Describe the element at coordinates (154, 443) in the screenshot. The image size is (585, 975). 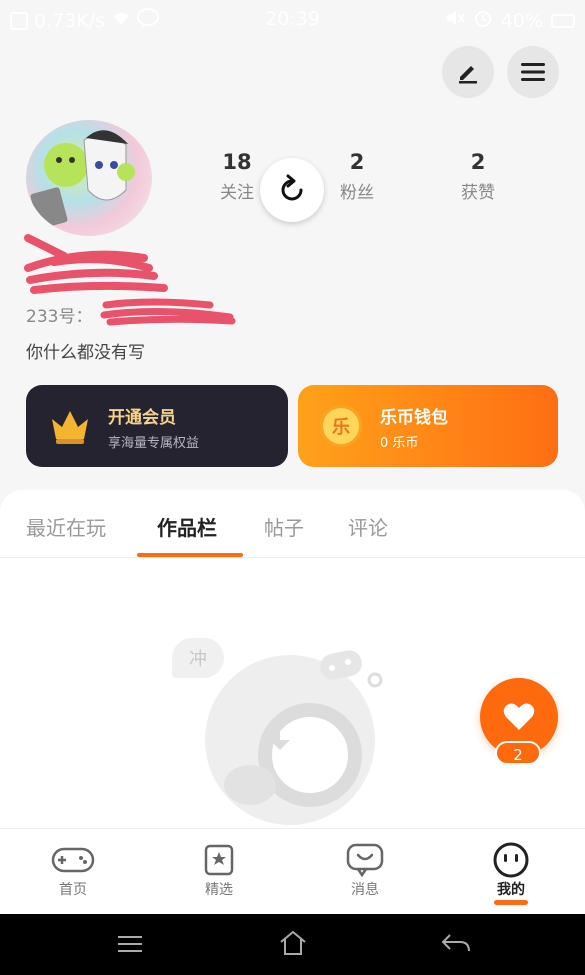
I see `vip-subtitle: 享海量专属权益` at that location.